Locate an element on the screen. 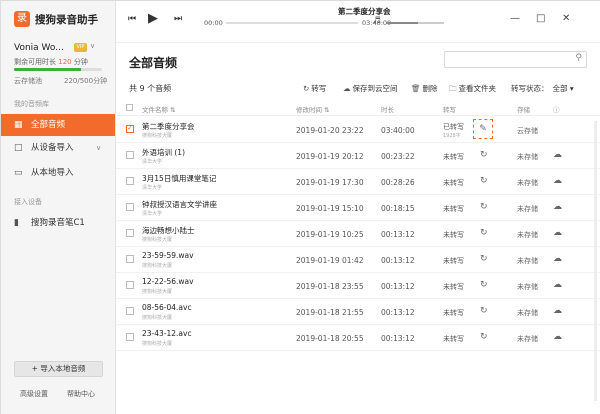 The height and width of the screenshot is (414, 600). previous-icon: ⏮ is located at coordinates (132, 19).